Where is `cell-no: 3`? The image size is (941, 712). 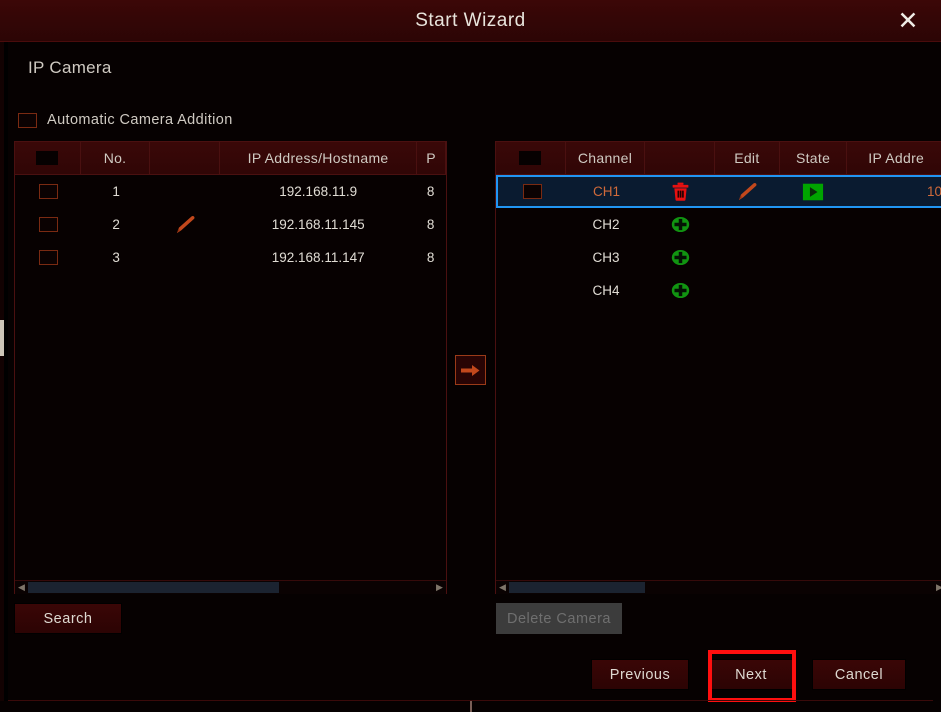
cell-no: 3 is located at coordinates (116, 257).